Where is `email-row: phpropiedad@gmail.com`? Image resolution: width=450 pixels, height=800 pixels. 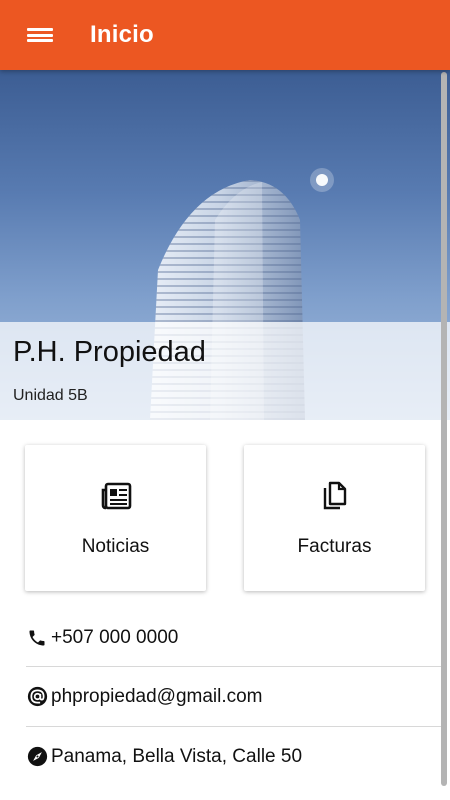 email-row: phpropiedad@gmail.com is located at coordinates (234, 696).